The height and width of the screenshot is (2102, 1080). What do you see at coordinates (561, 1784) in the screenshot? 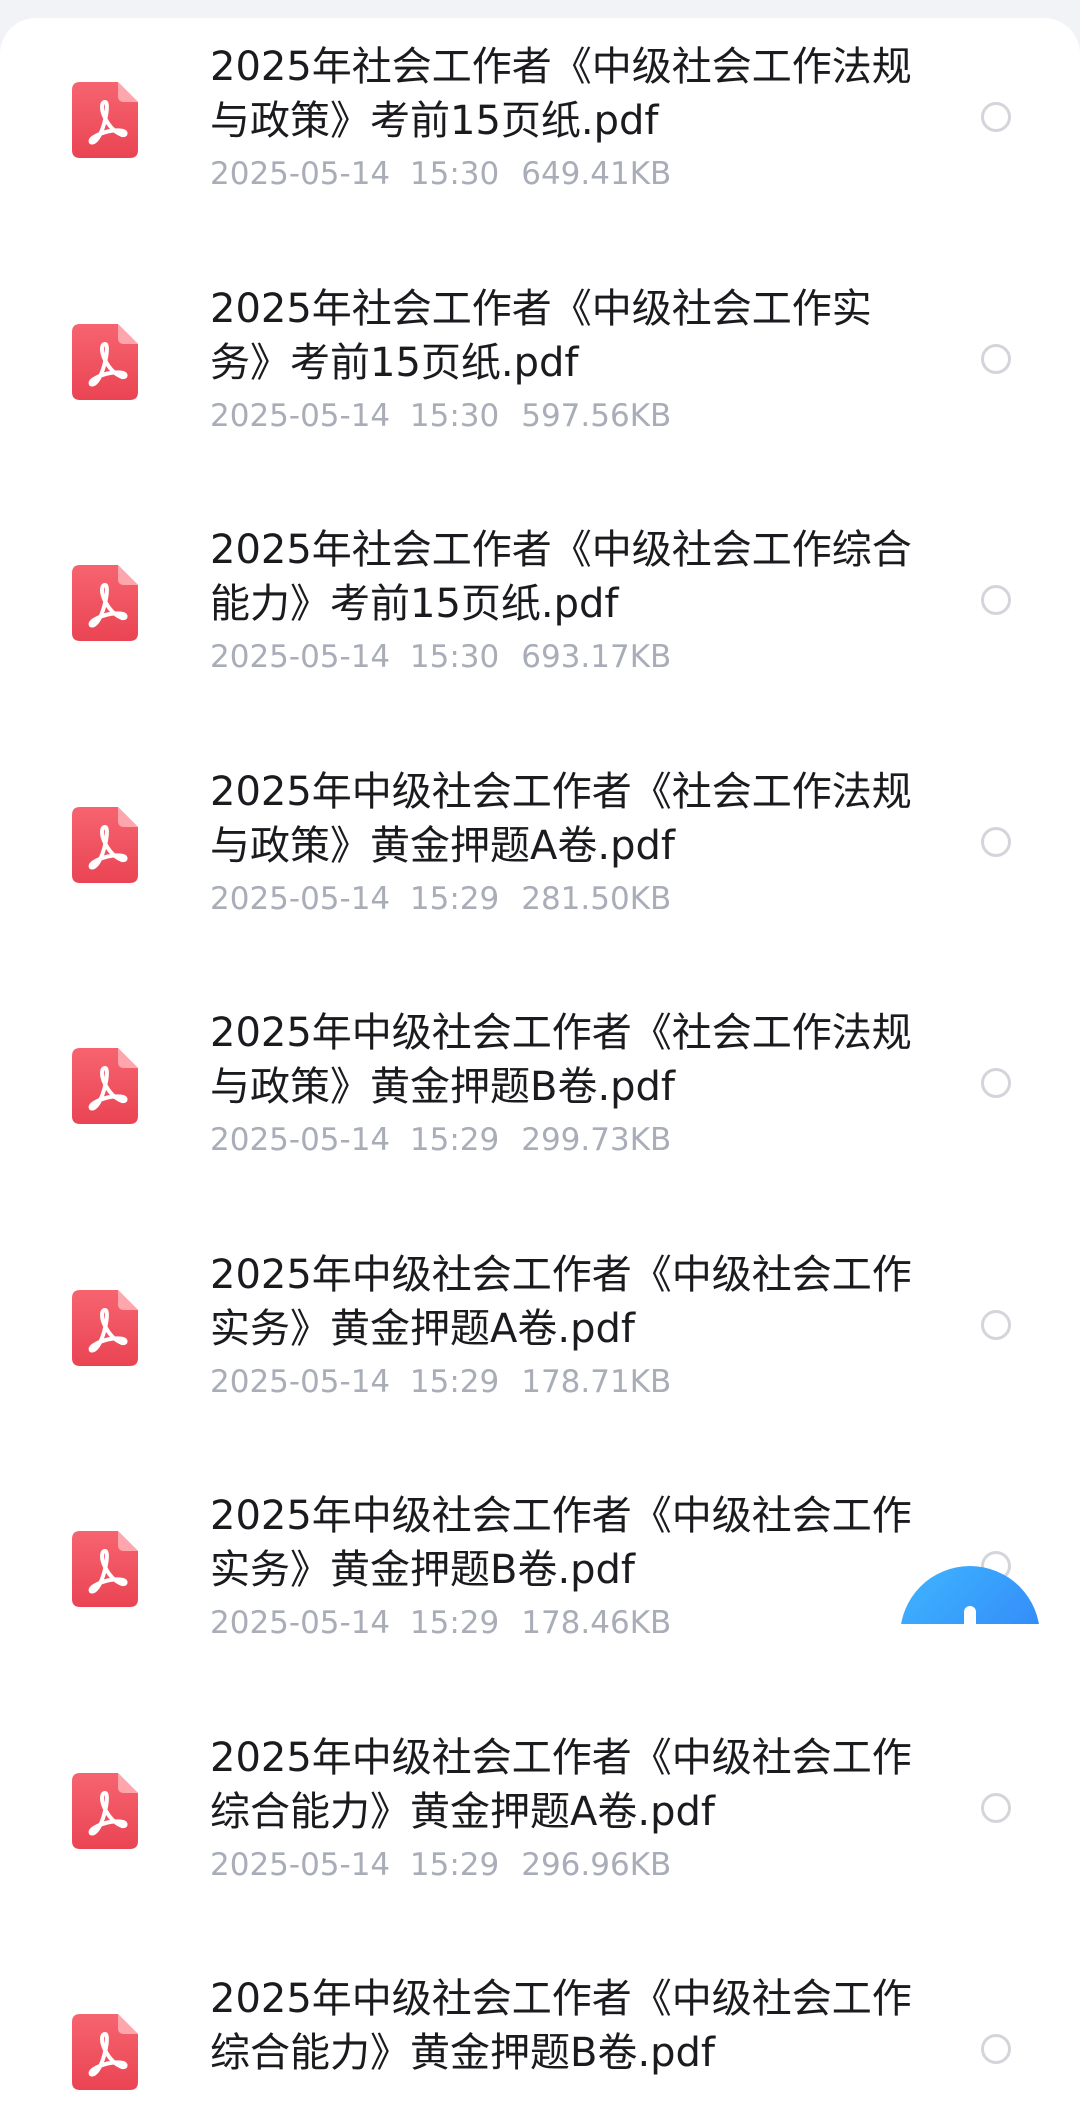
I see `file-name: 2025年中级社会工作者《中级社会工作综合能力》黄金押题A卷.pdf` at bounding box center [561, 1784].